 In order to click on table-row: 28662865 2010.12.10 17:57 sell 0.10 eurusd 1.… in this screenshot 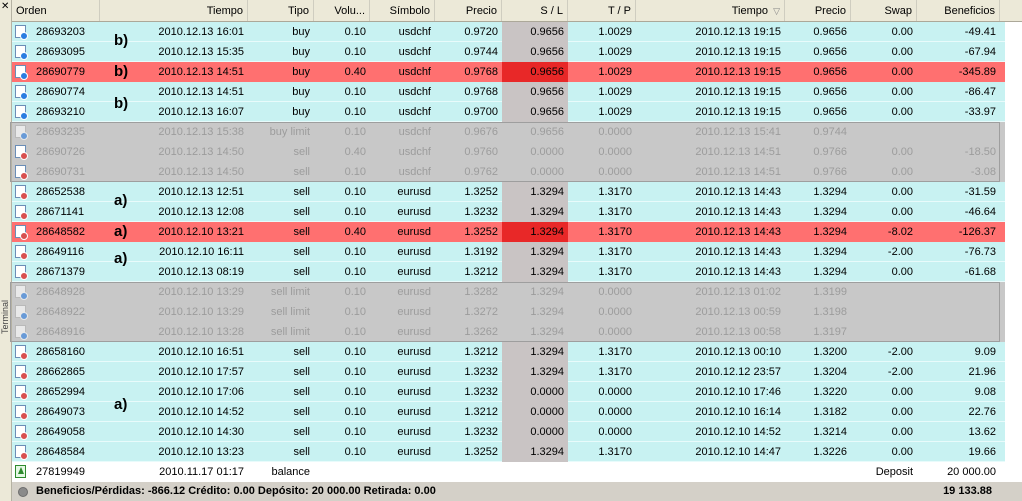, I will do `click(517, 372)`.